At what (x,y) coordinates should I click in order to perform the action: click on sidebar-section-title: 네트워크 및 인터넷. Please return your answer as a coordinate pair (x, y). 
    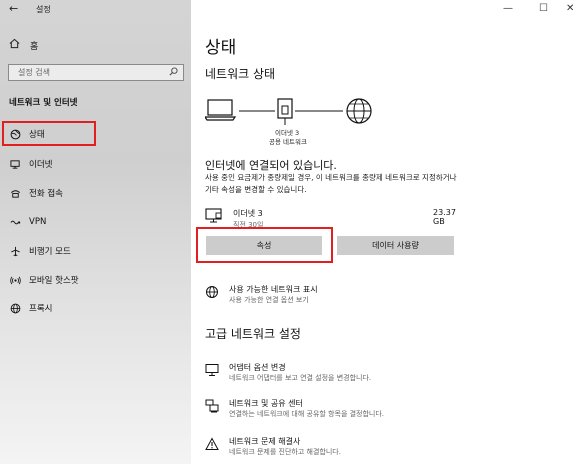
    Looking at the image, I should click on (43, 103).